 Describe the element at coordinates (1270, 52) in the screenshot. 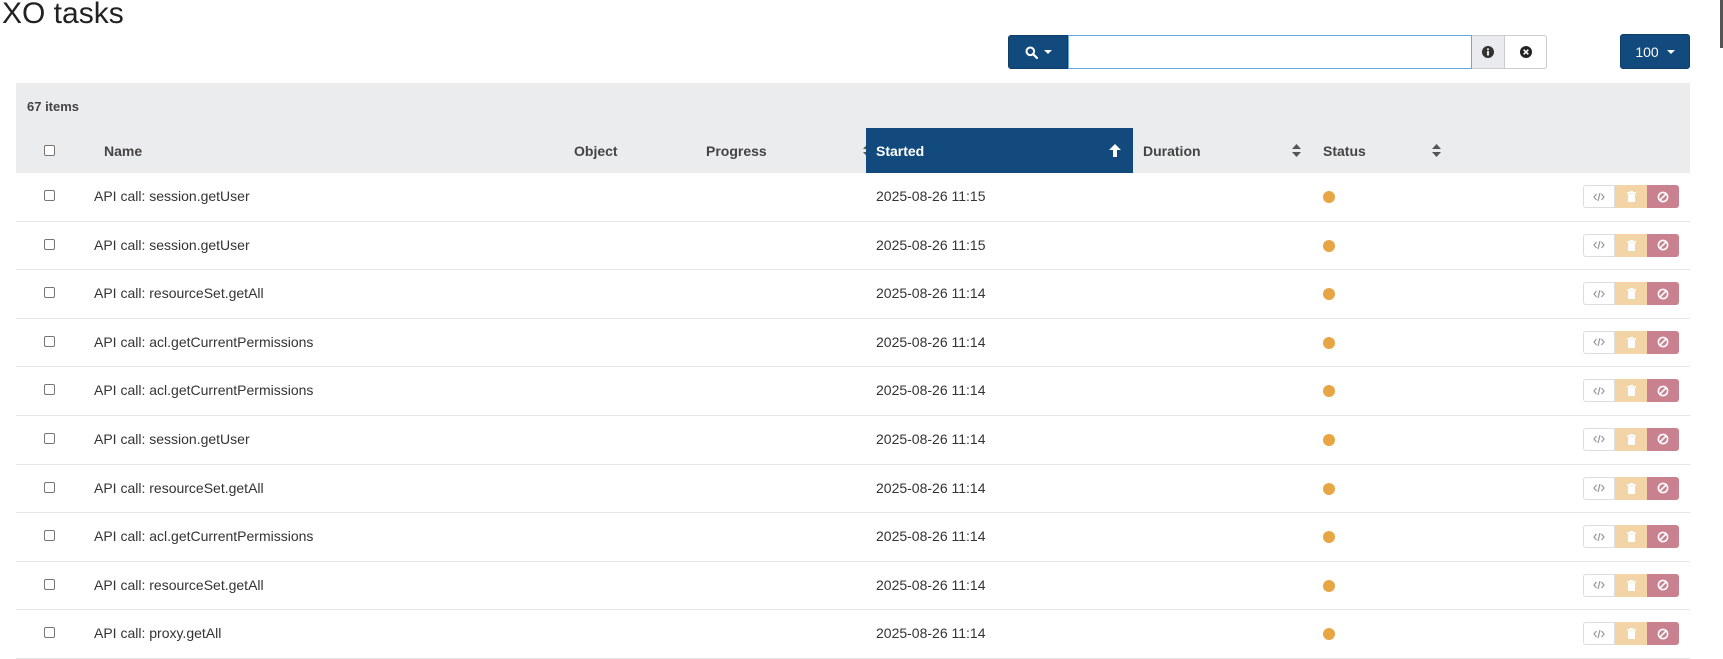

I see `search-input` at that location.